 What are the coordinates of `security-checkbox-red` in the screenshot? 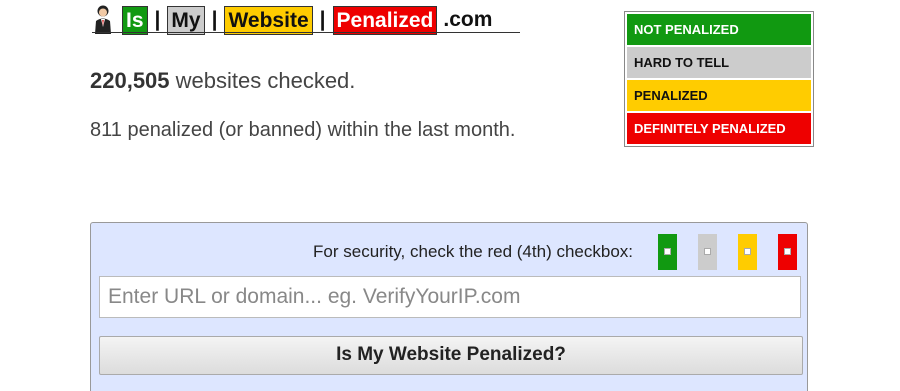 It's located at (787, 252).